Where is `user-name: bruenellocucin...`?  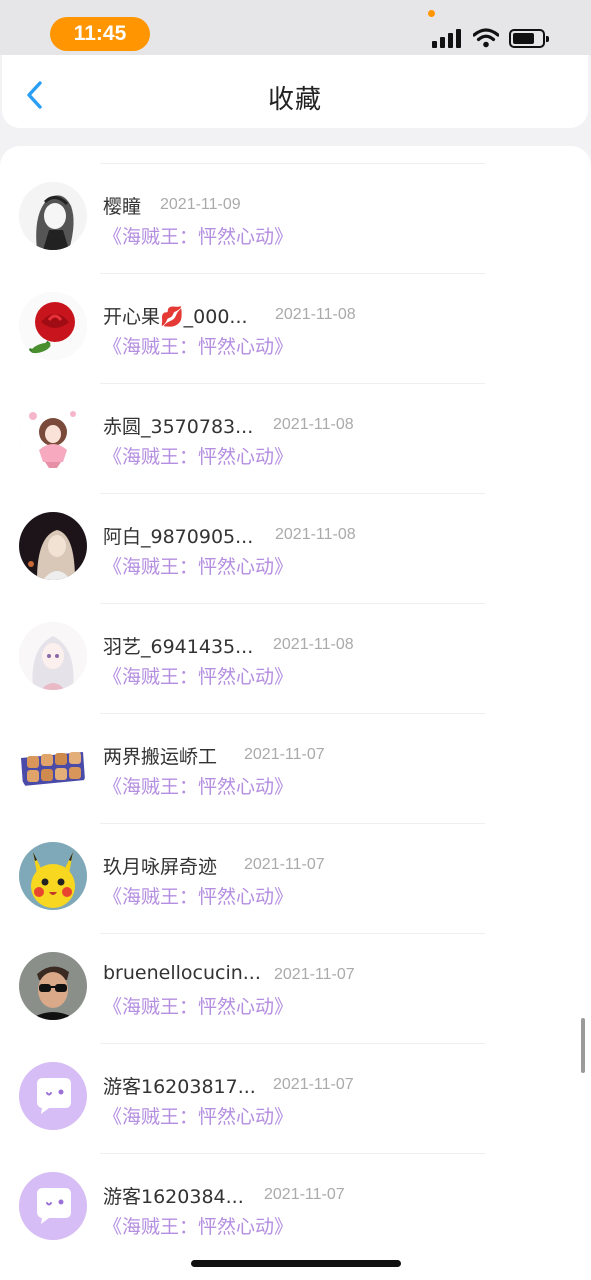 user-name: bruenellocucin... is located at coordinates (182, 973).